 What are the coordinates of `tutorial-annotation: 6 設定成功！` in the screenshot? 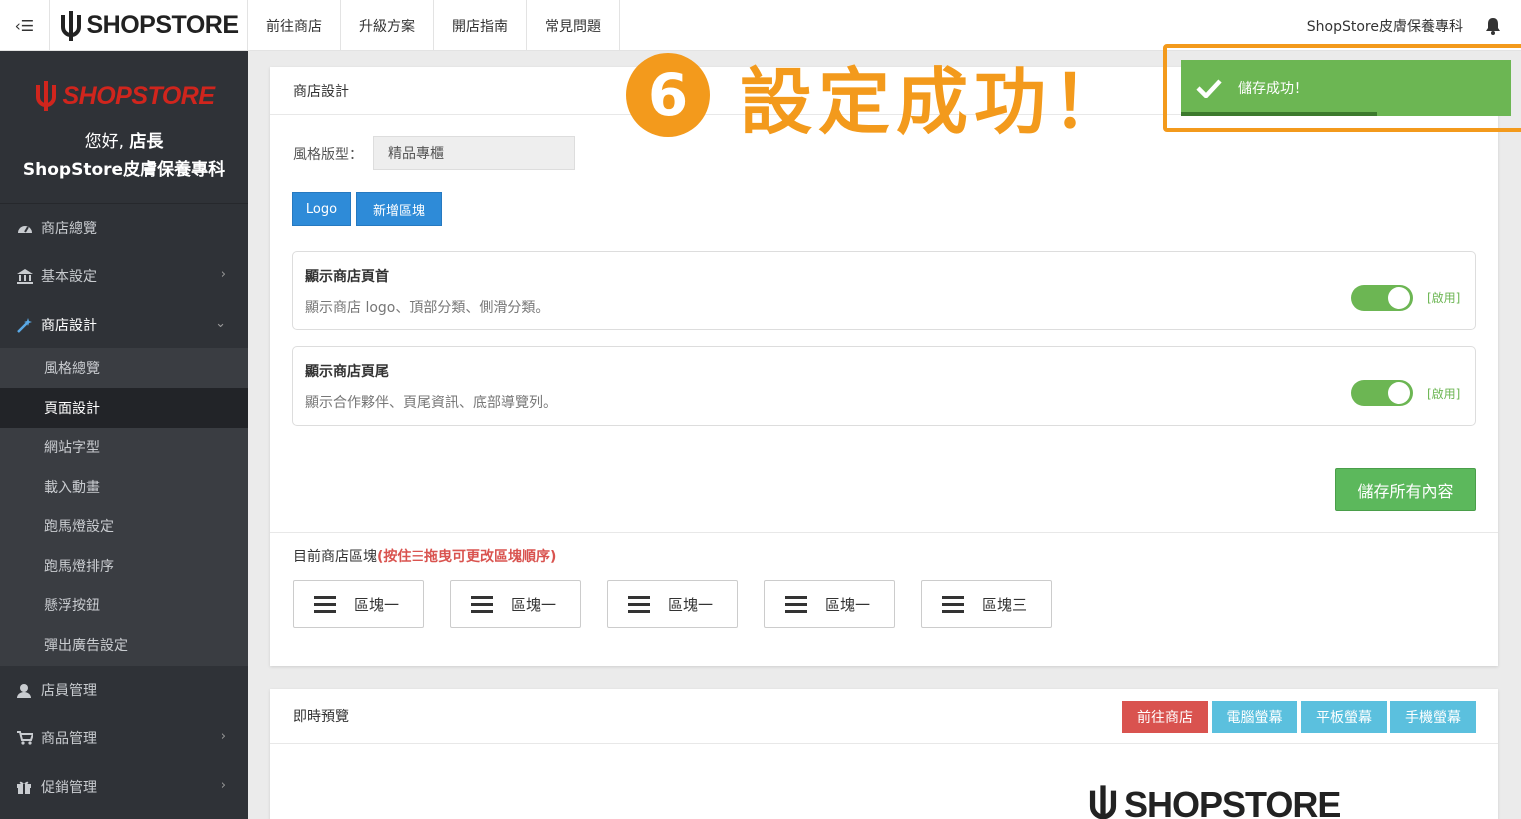 It's located at (878, 98).